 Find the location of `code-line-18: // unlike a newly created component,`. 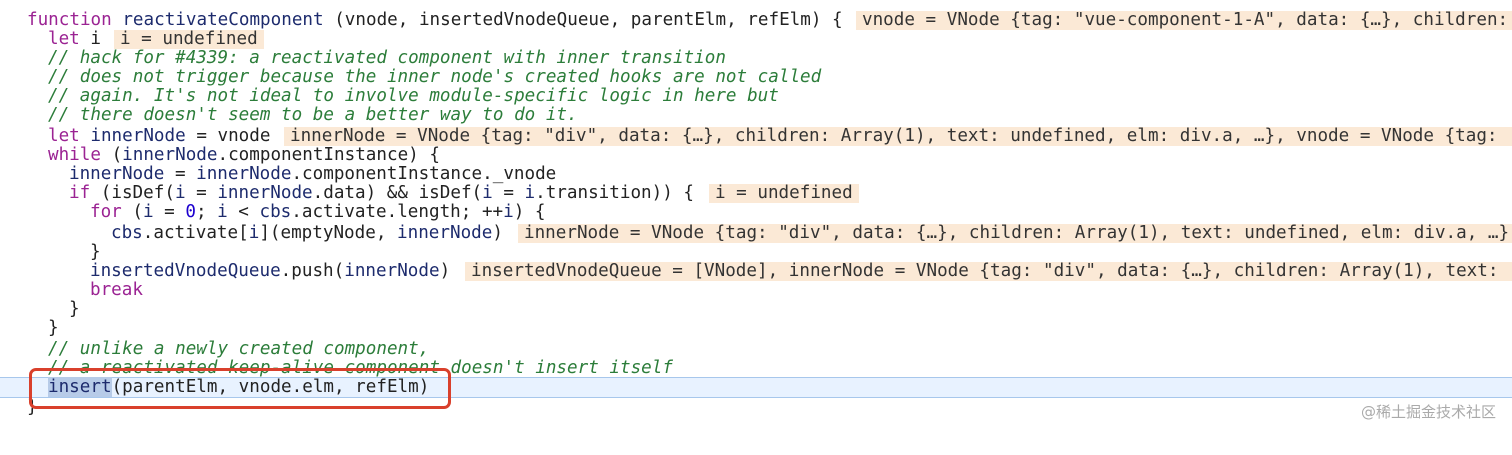

code-line-18: // unlike a newly created component, is located at coordinates (239, 349).